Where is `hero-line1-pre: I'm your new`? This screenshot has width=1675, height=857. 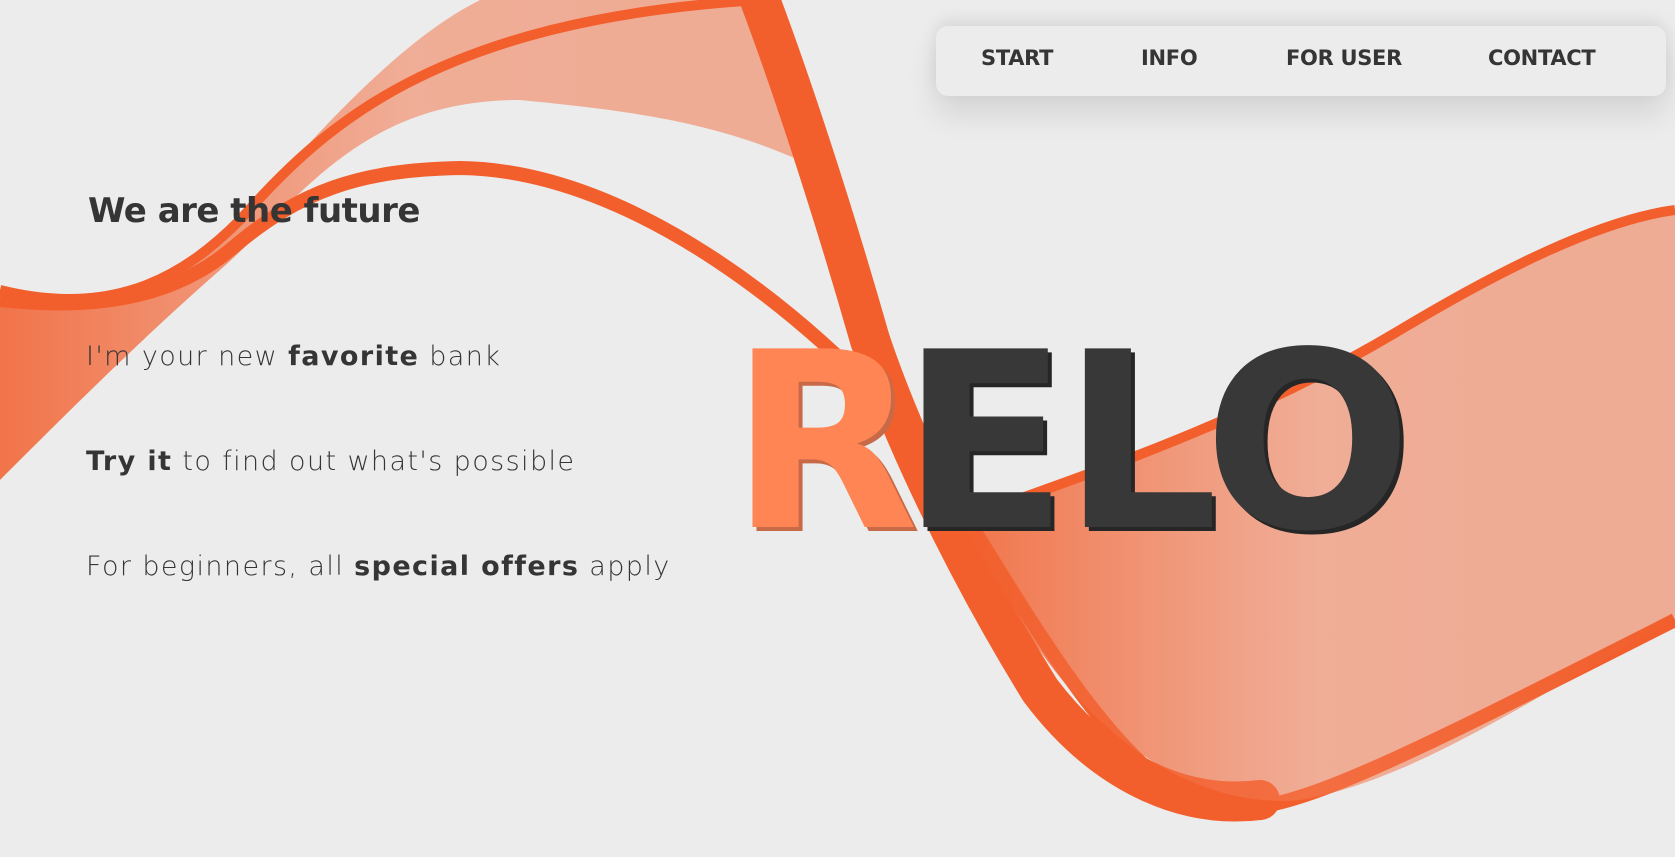 hero-line1-pre: I'm your new is located at coordinates (187, 356).